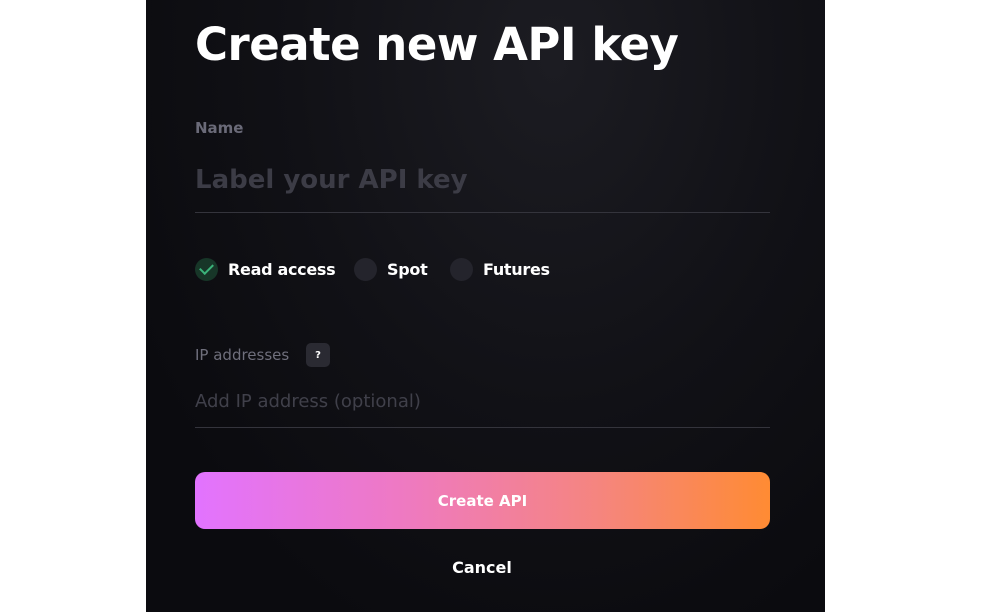 The height and width of the screenshot is (612, 995). Describe the element at coordinates (482, 401) in the screenshot. I see `ip-address-input` at that location.